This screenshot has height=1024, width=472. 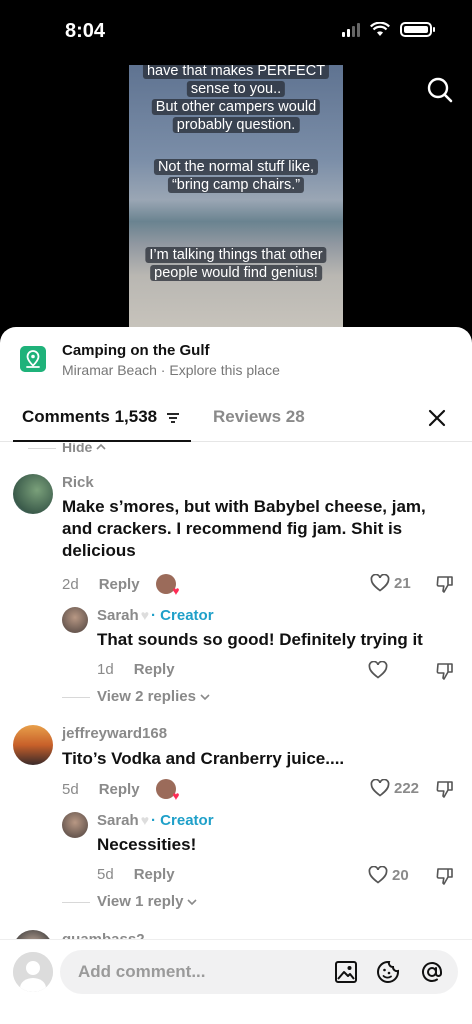 I want to click on reply-meta: 1d Reply, so click(x=136, y=669).